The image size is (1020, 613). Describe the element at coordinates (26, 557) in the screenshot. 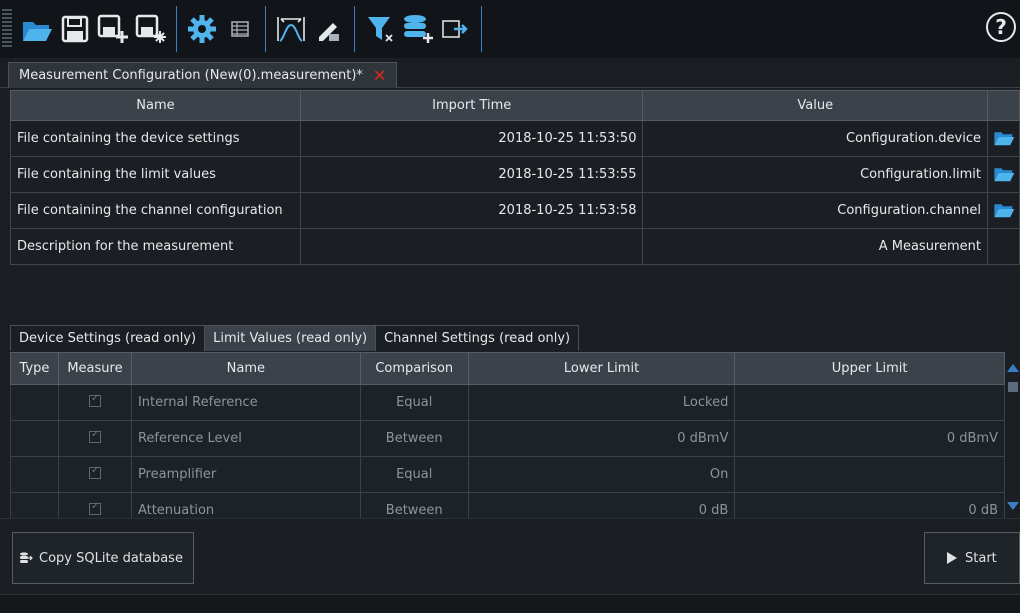

I see `database-export-icon` at that location.